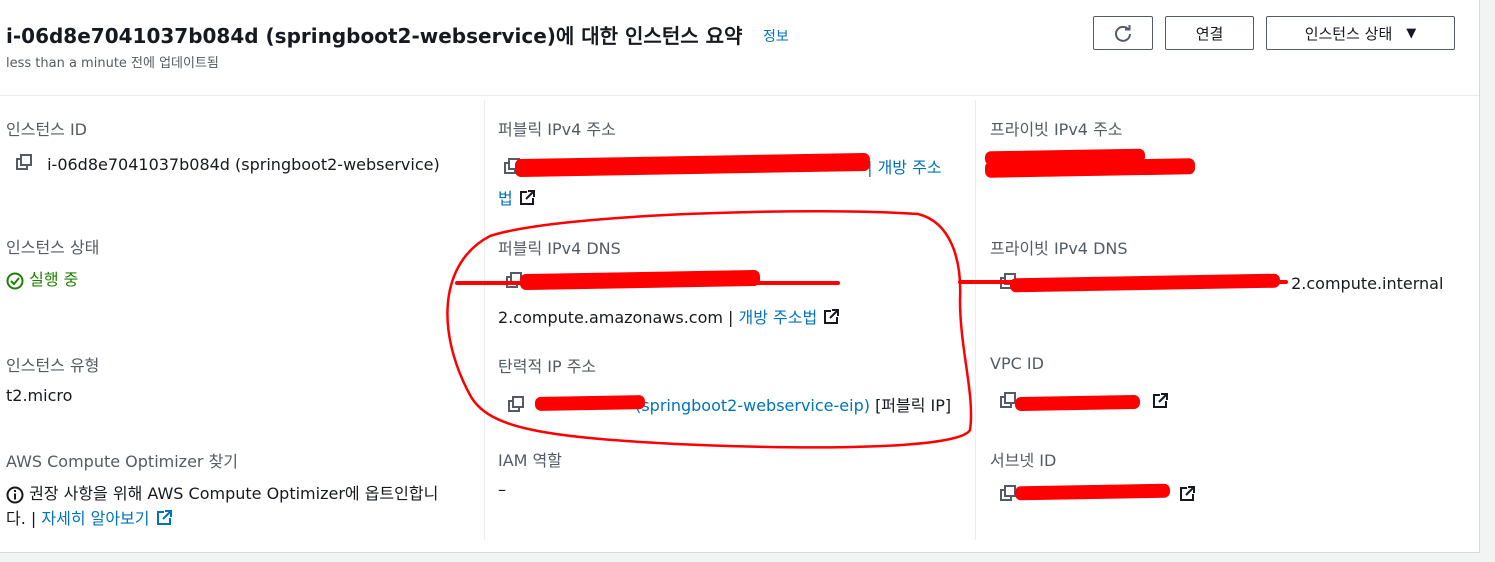 The width and height of the screenshot is (1495, 562). Describe the element at coordinates (618, 317) in the screenshot. I see `public-dns-text: 2.compute.amazonaws.com |` at that location.